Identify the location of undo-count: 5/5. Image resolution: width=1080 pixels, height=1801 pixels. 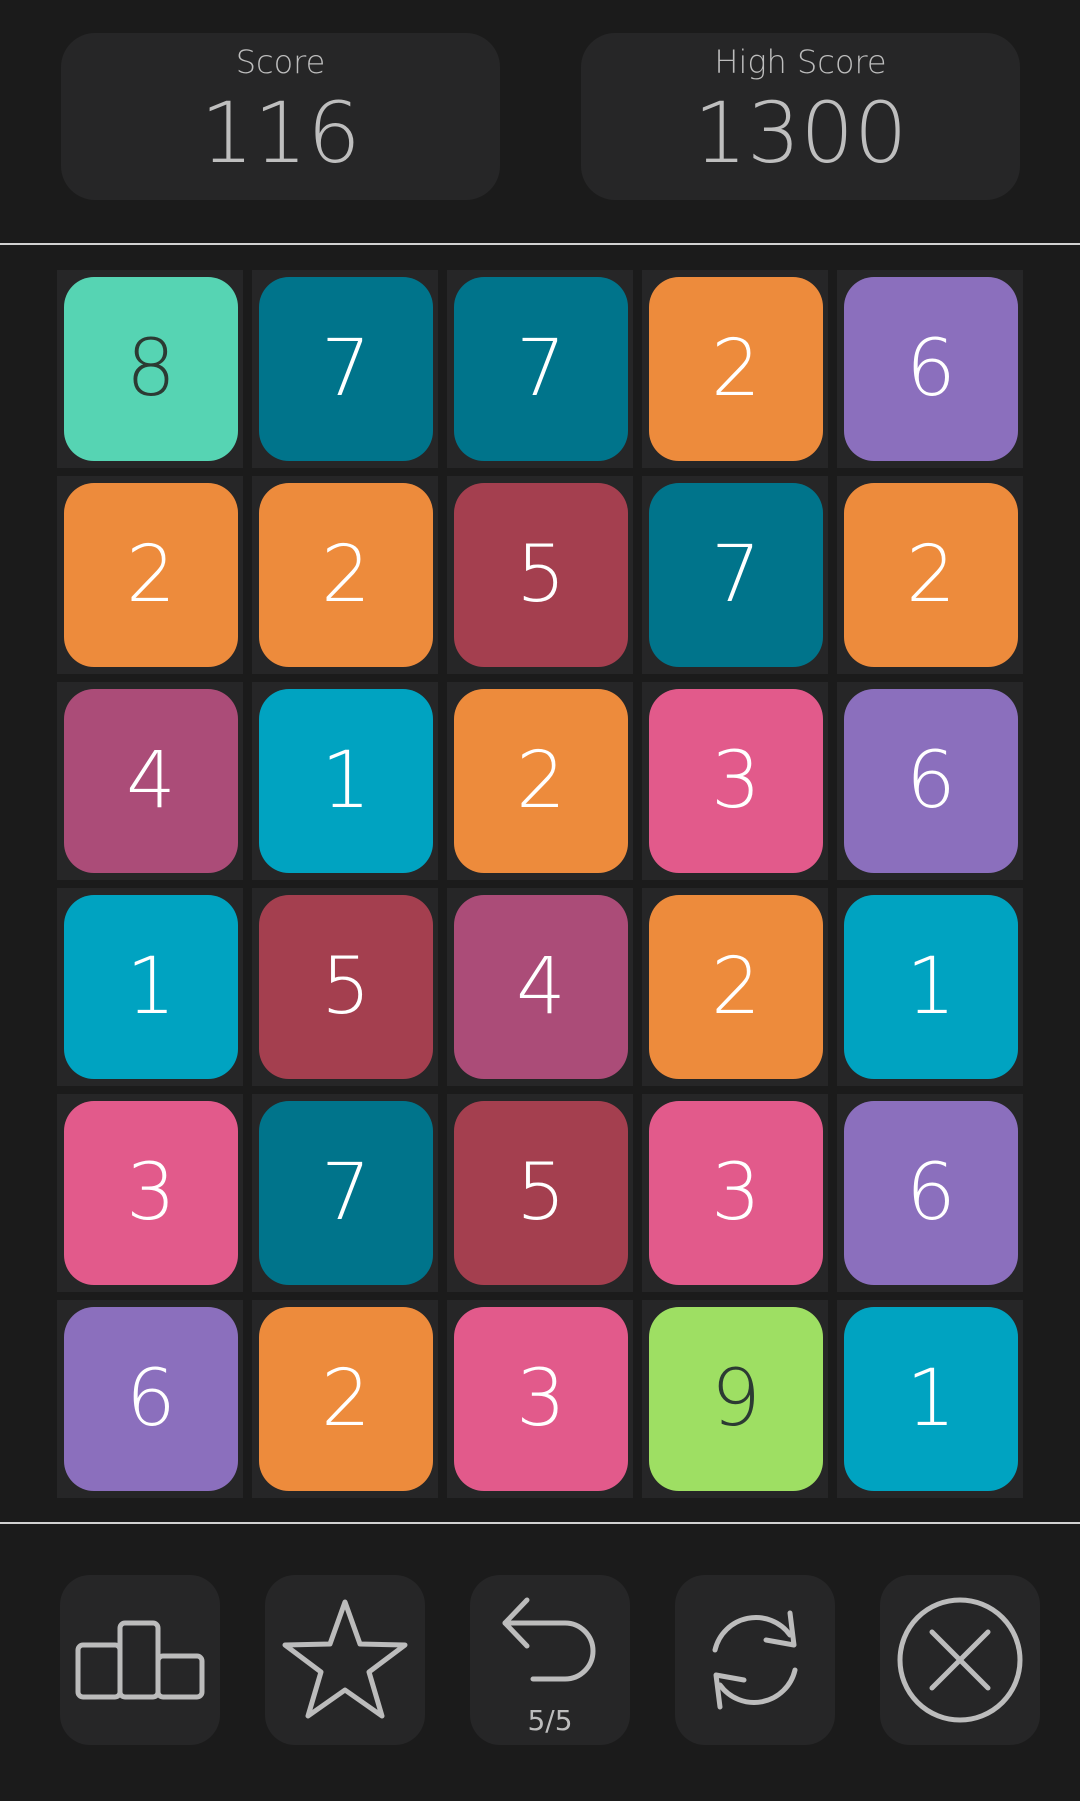
(550, 1720).